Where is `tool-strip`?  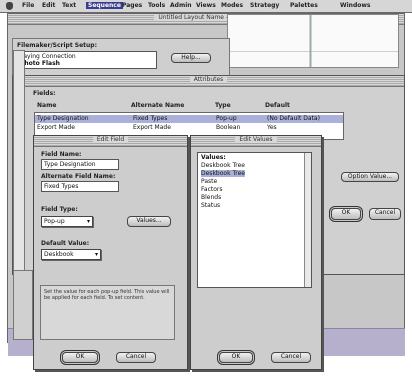
tool-strip is located at coordinates (19, 165).